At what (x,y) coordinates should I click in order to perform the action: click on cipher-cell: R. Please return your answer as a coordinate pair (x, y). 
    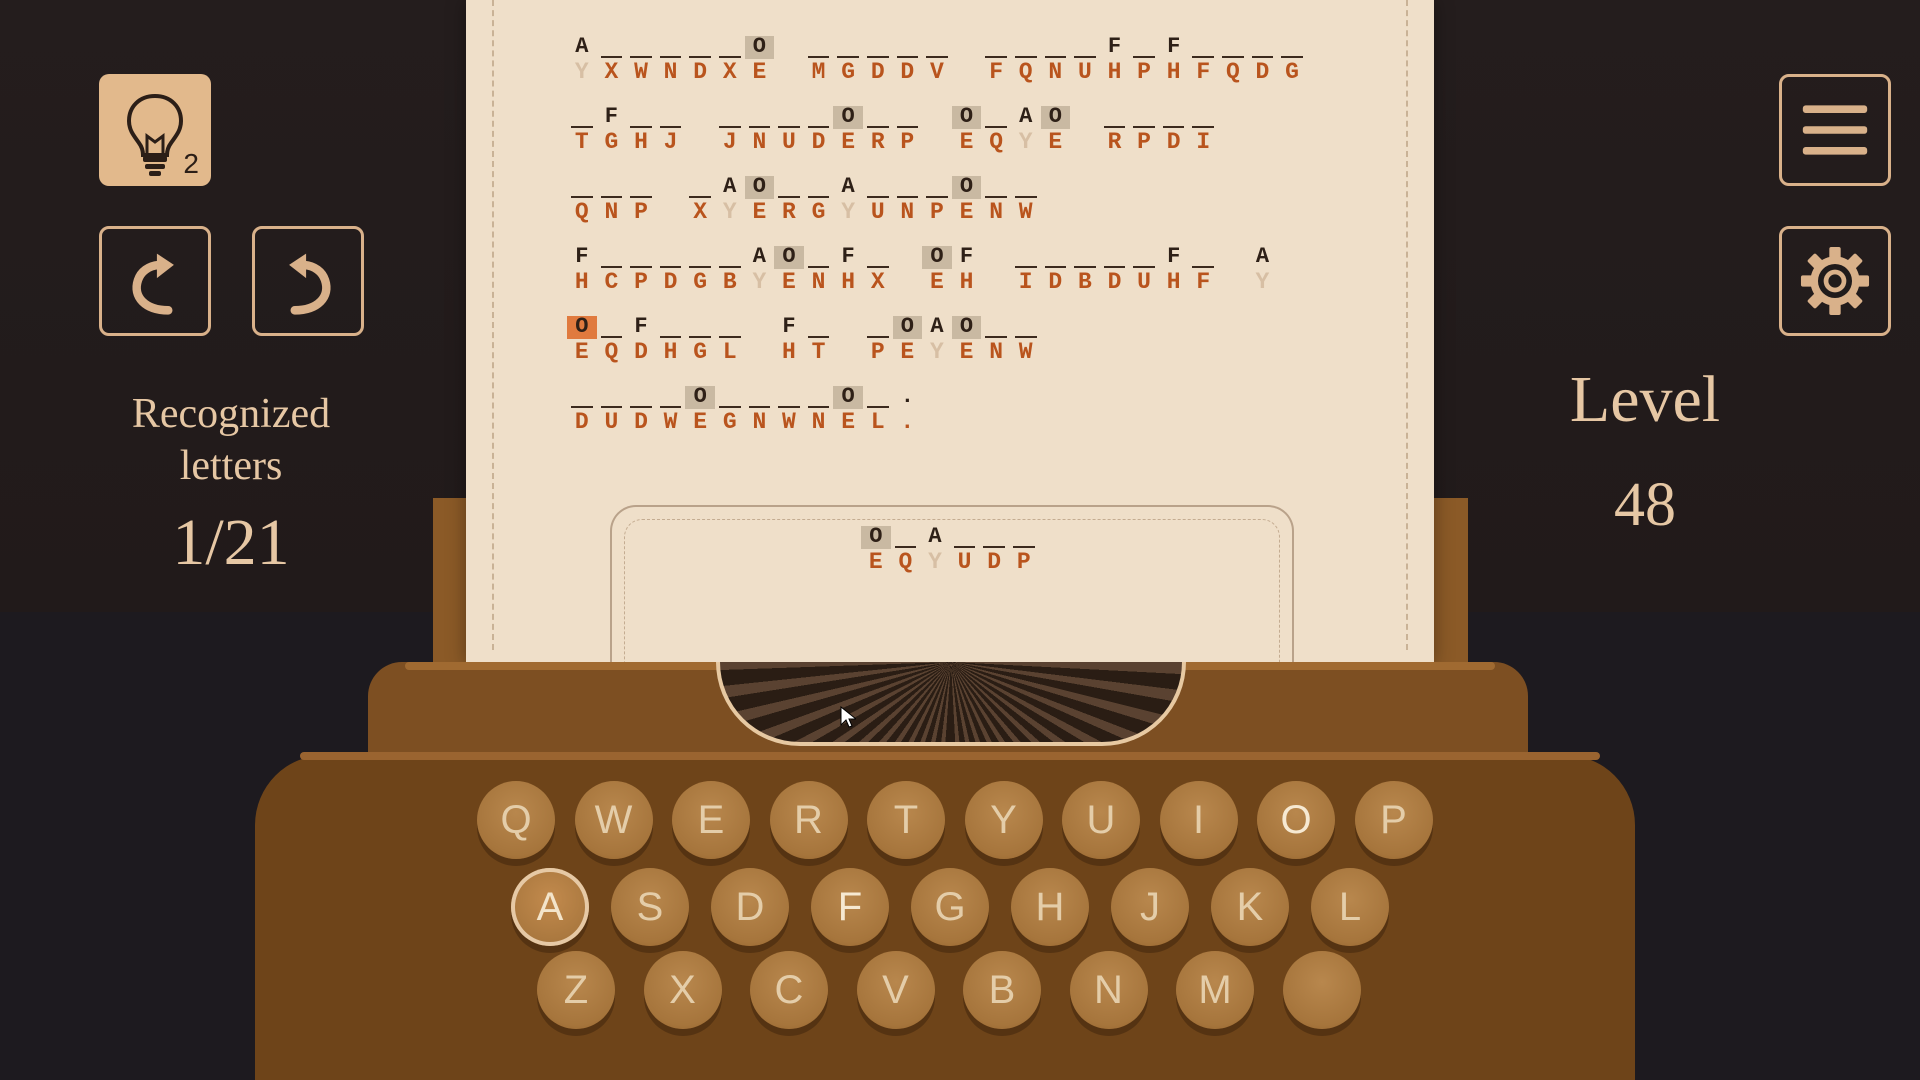
    Looking at the image, I should click on (1115, 130).